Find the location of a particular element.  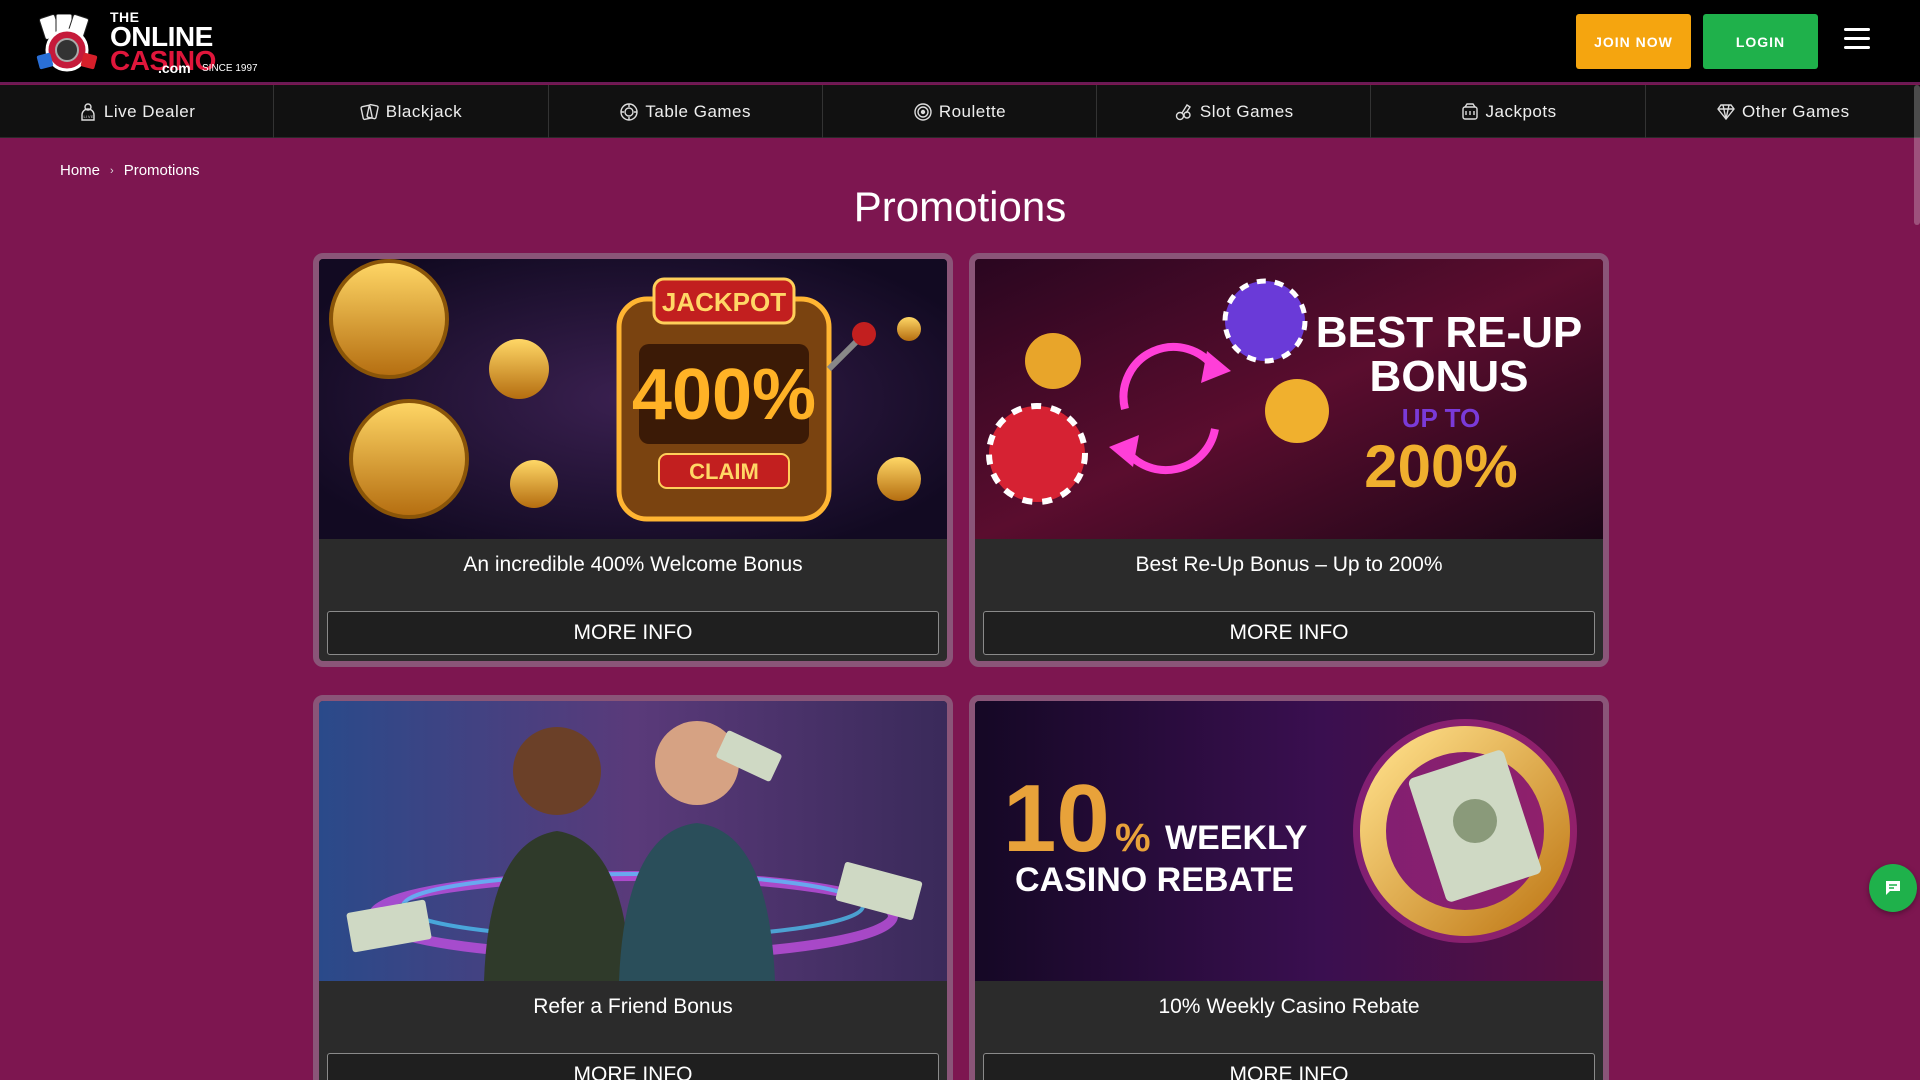

nav-item-blackjack: Blackjack is located at coordinates (411, 111).